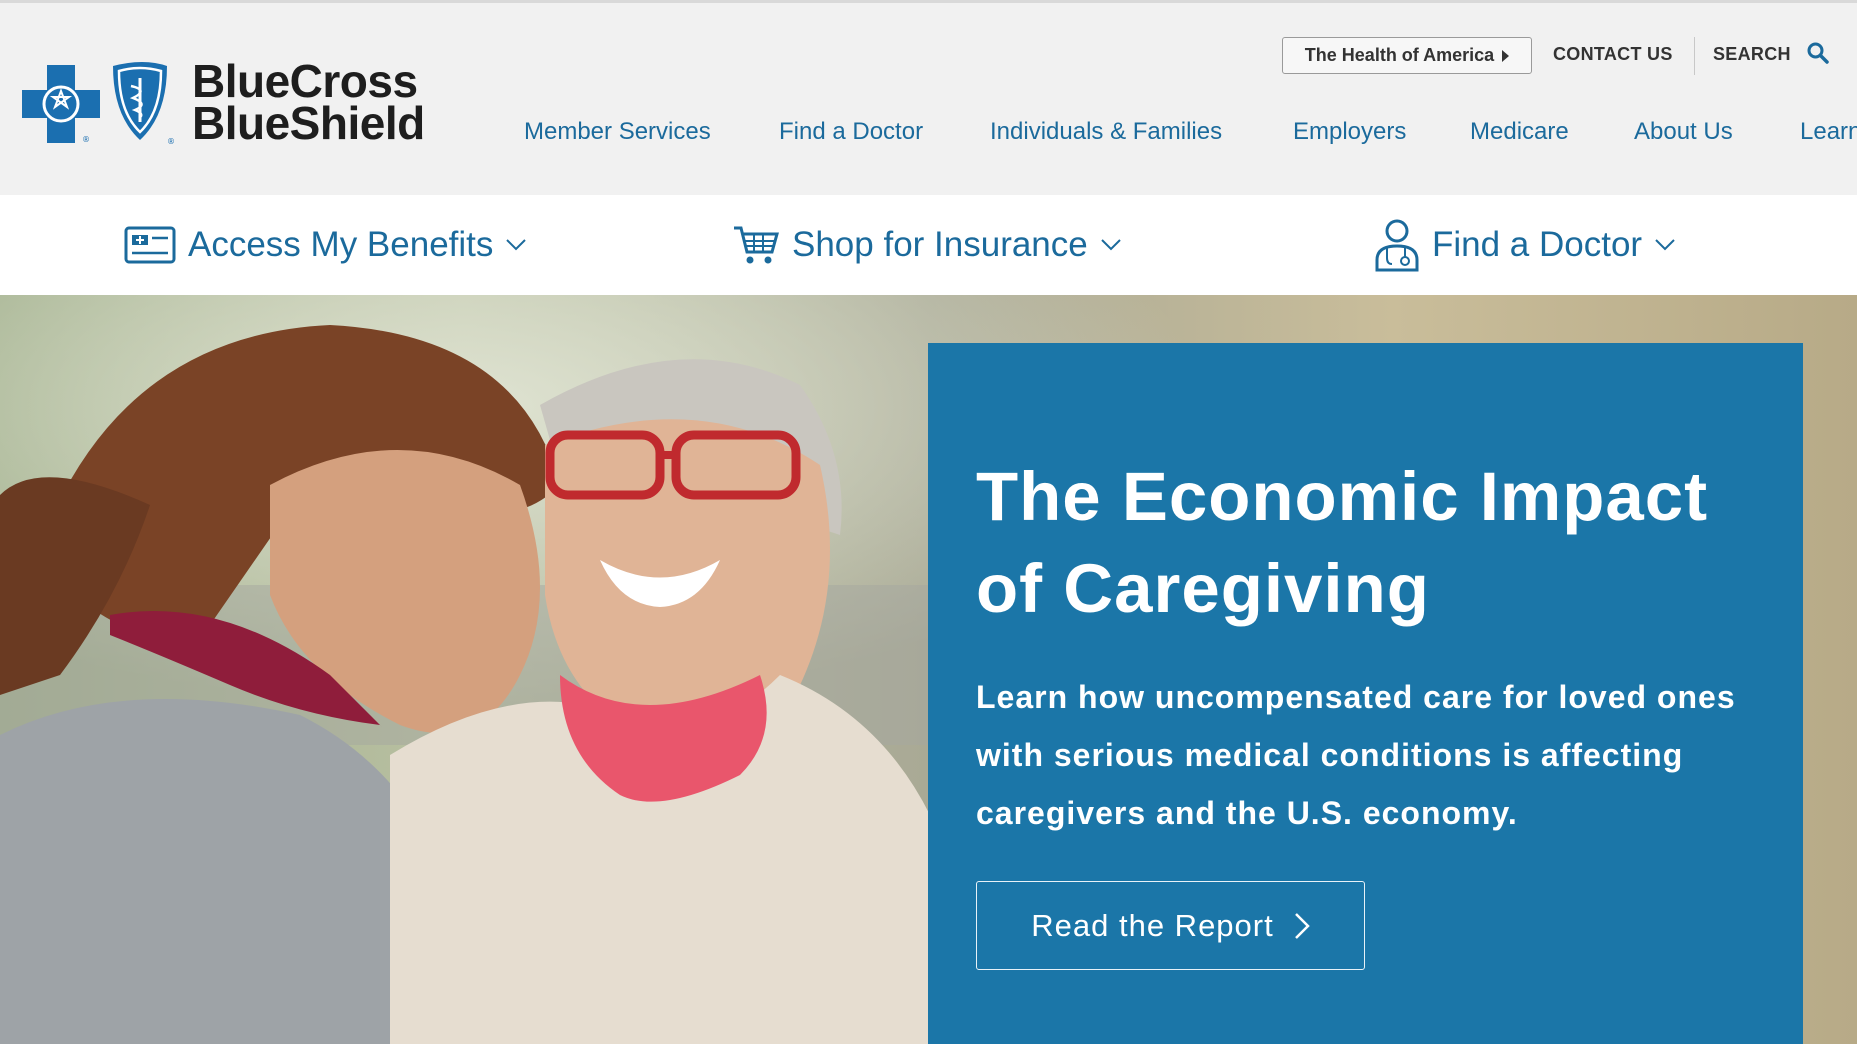 Image resolution: width=1857 pixels, height=1044 pixels. What do you see at coordinates (1342, 542) in the screenshot?
I see `hero-title: The Economic Impact of Caregiving` at bounding box center [1342, 542].